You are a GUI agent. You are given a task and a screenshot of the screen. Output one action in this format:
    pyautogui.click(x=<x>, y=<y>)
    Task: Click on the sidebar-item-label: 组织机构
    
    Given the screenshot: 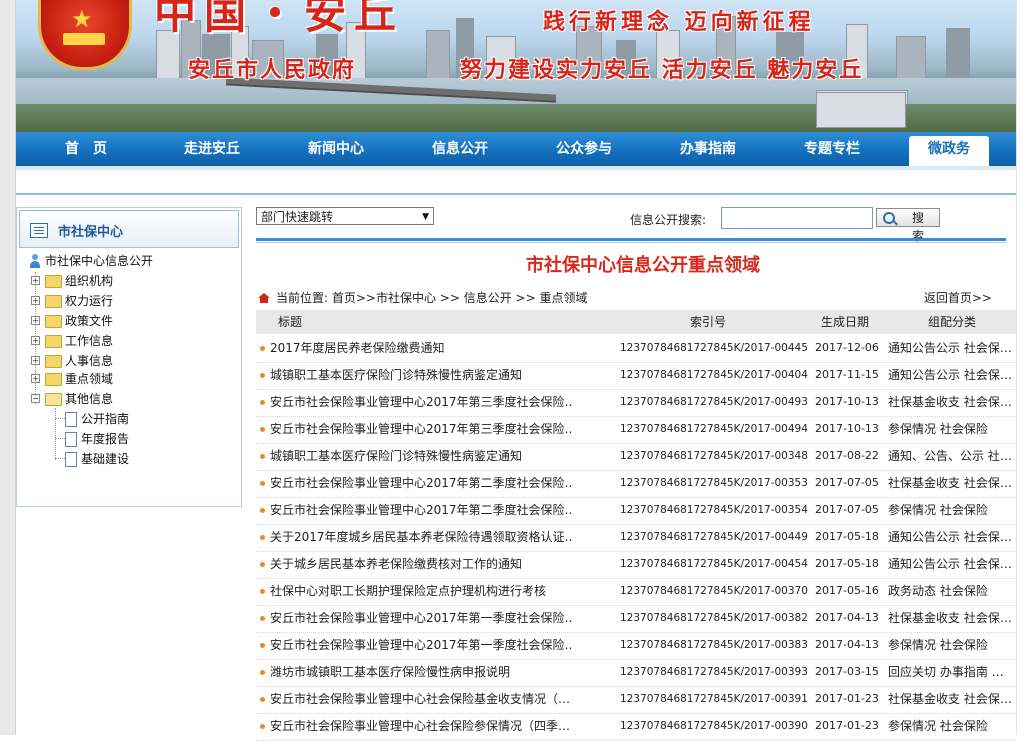 What is the action you would take?
    pyautogui.click(x=89, y=281)
    